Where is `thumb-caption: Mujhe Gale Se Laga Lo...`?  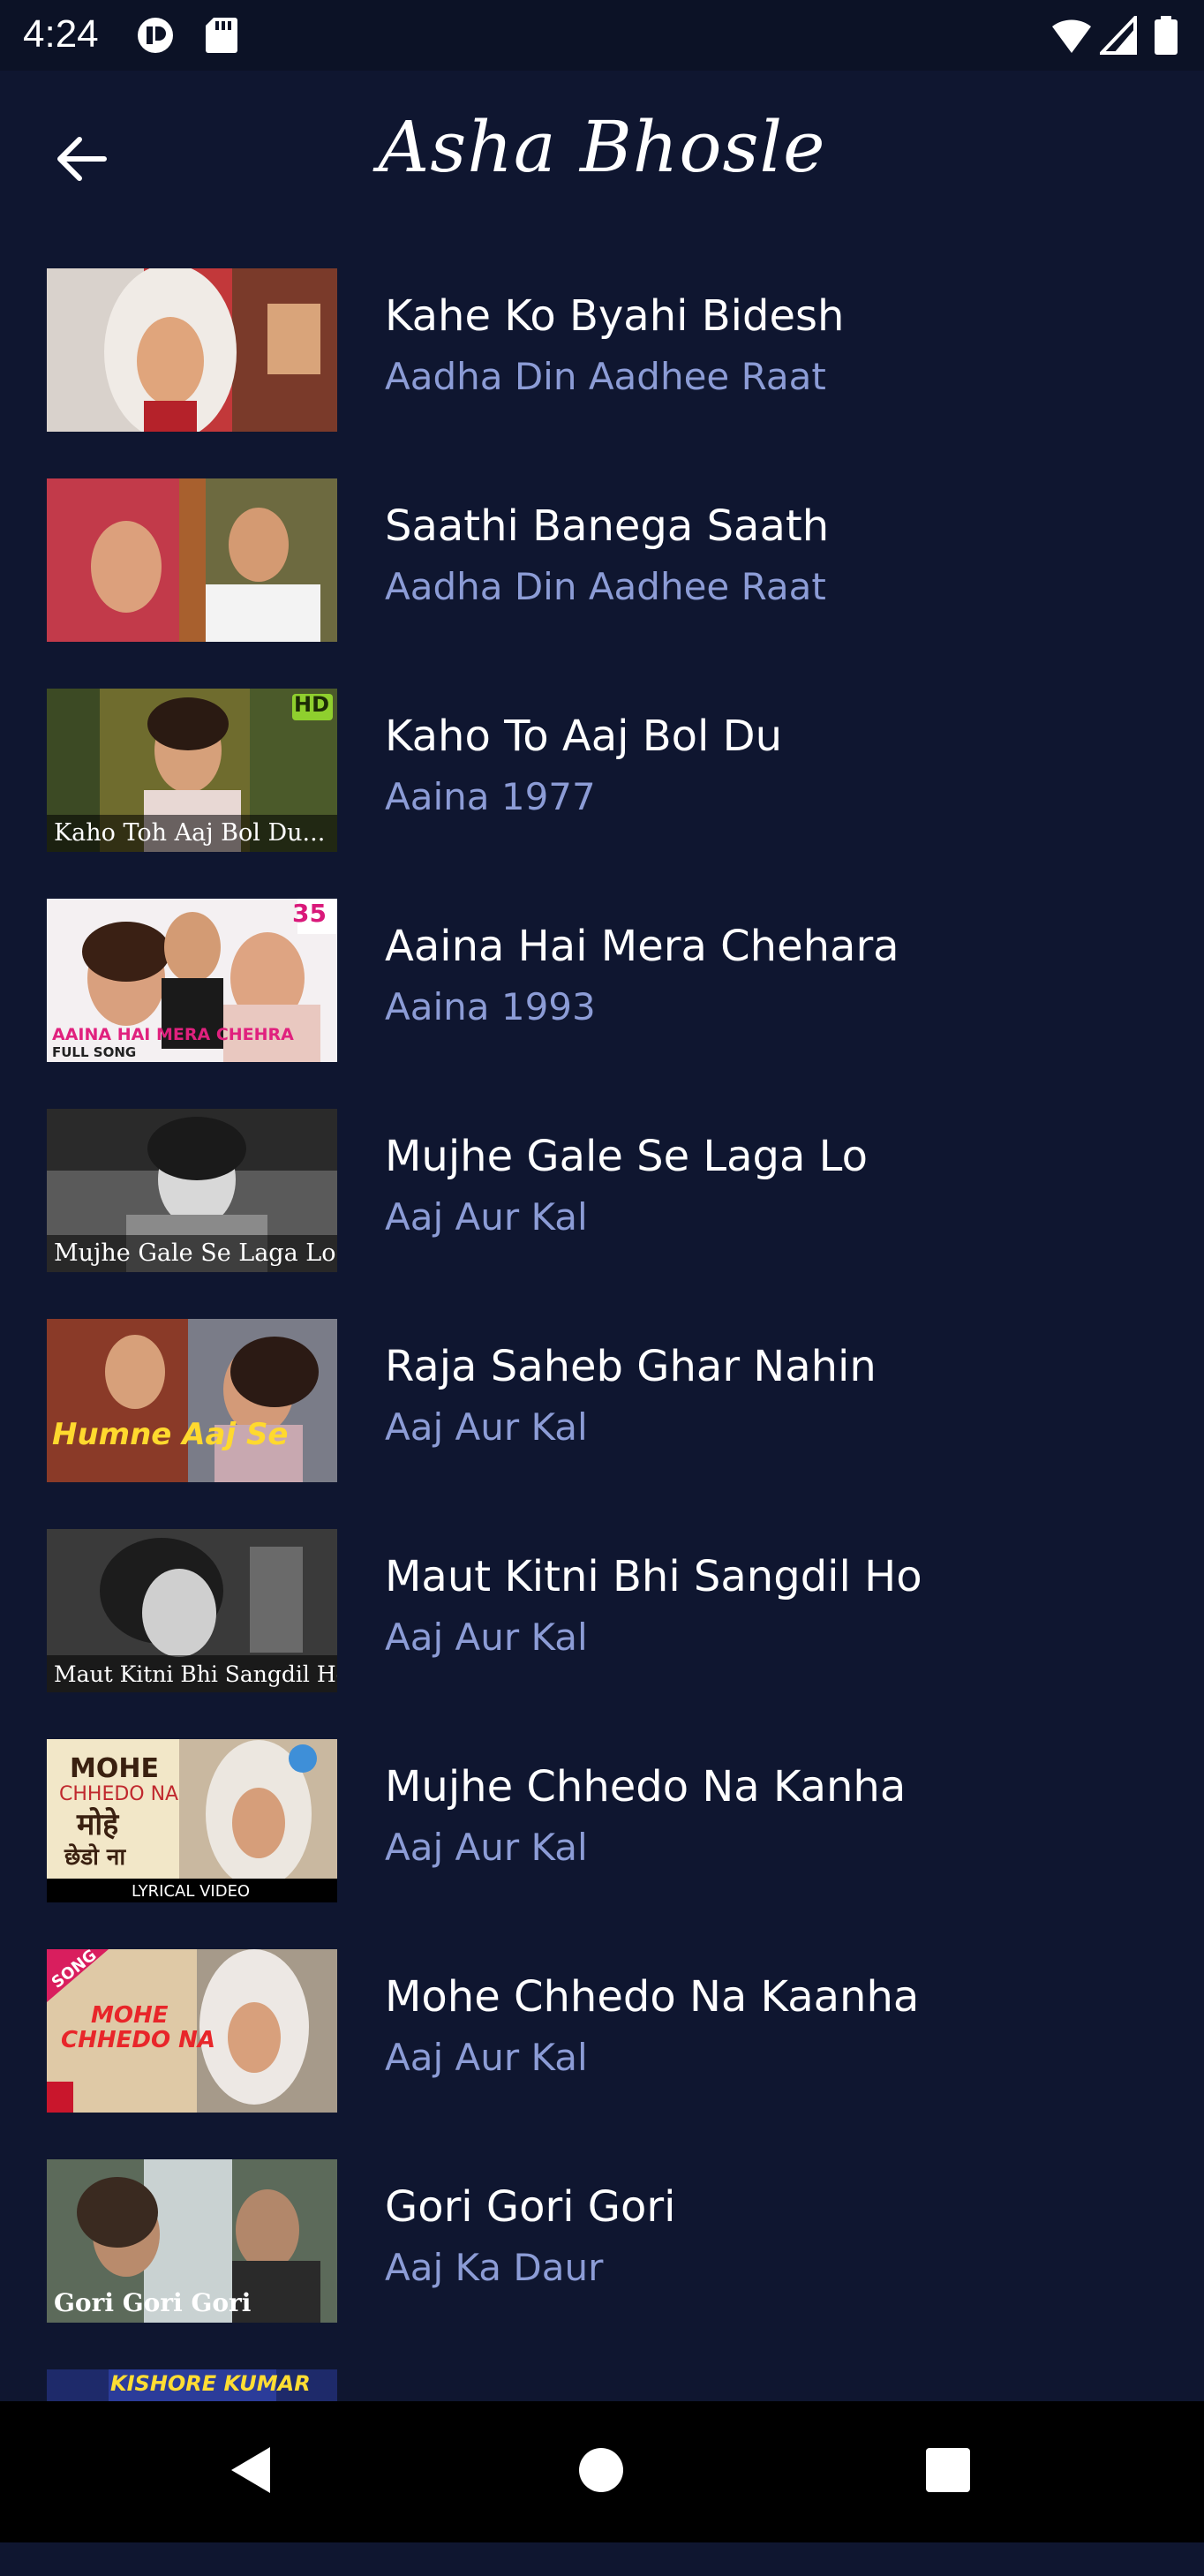 thumb-caption: Mujhe Gale Se Laga Lo... is located at coordinates (195, 1253).